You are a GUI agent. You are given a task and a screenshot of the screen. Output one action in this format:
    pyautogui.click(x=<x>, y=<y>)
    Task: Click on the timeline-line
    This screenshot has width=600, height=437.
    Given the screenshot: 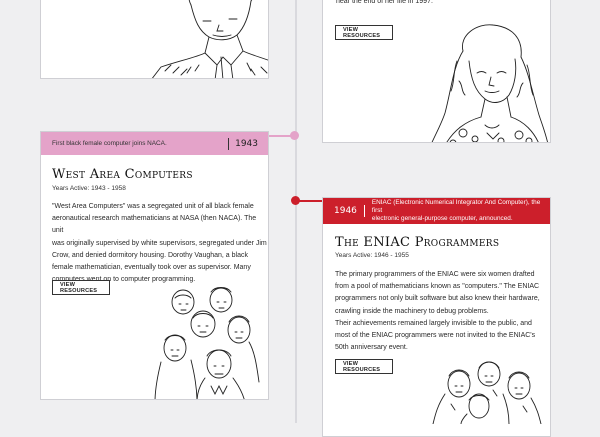 What is the action you would take?
    pyautogui.click(x=296, y=211)
    